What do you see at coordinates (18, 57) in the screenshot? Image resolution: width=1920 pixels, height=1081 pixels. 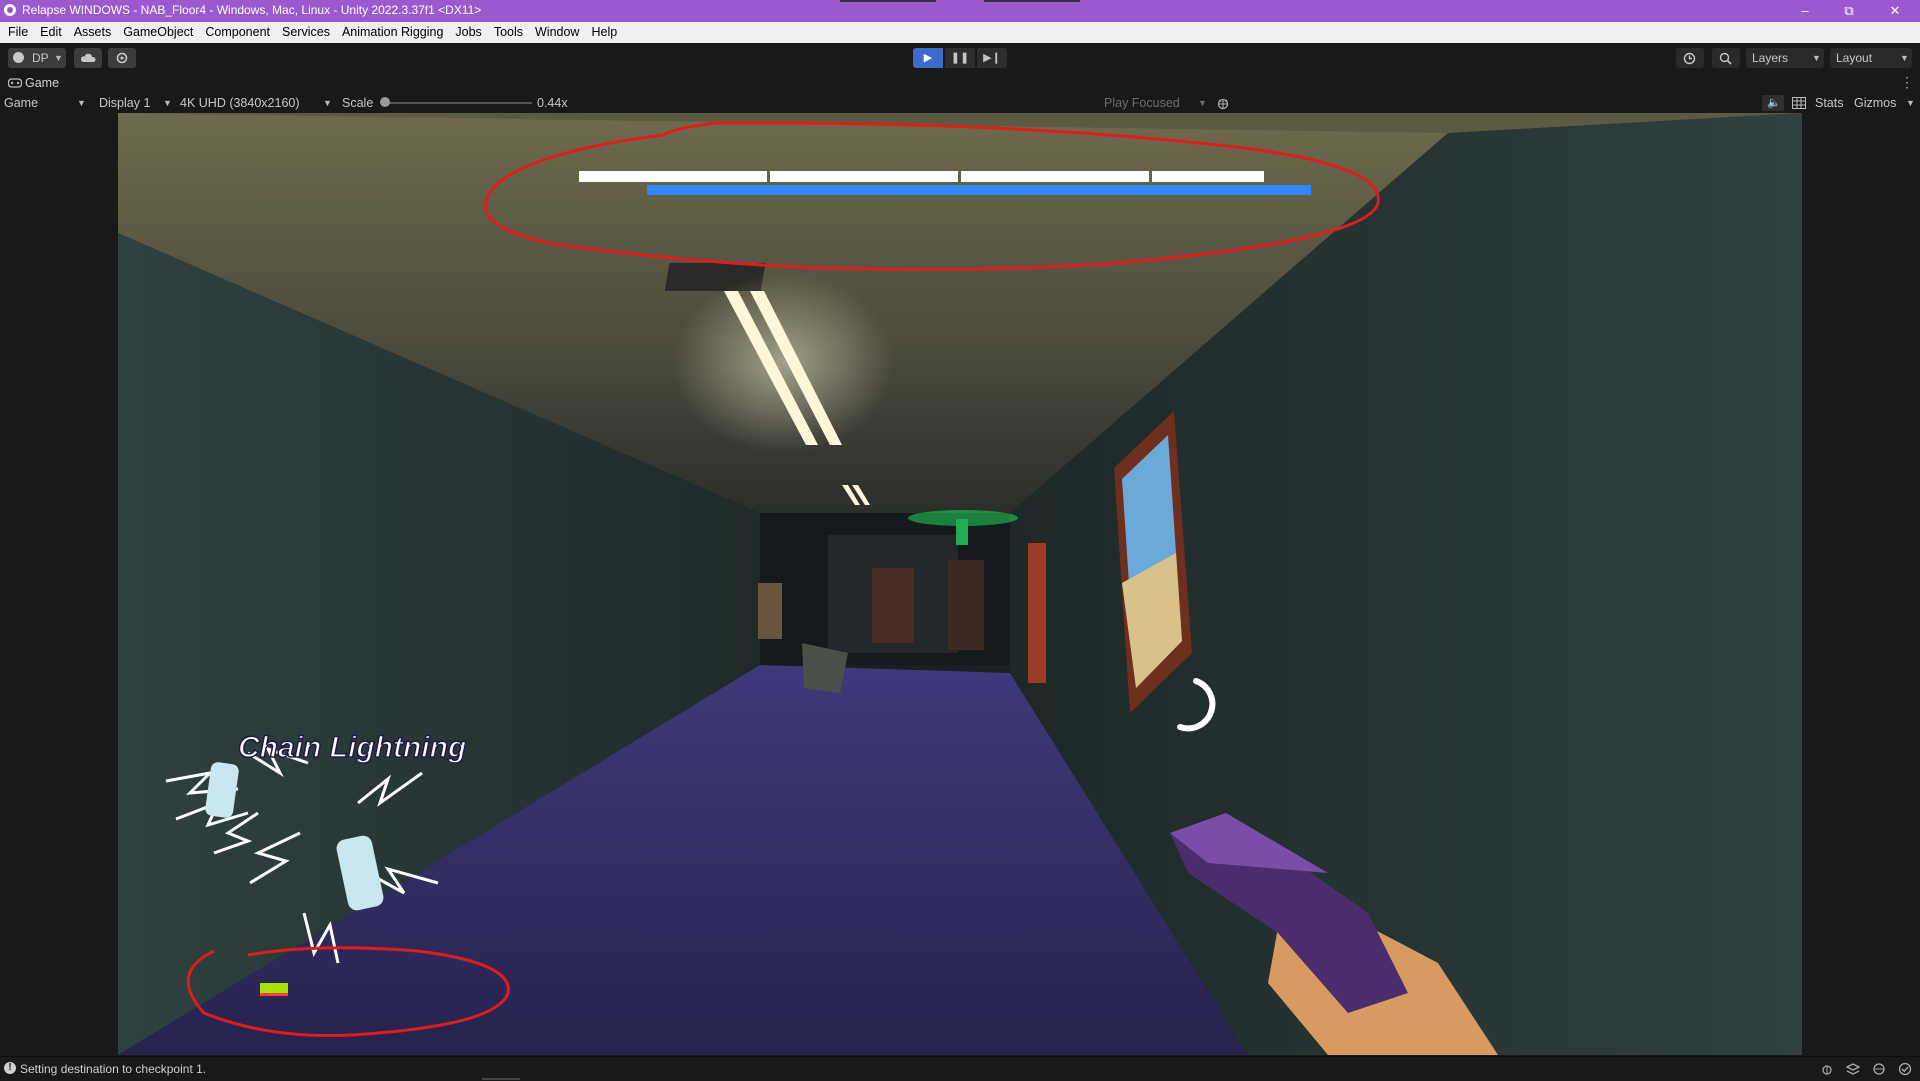 I see `account-icon` at bounding box center [18, 57].